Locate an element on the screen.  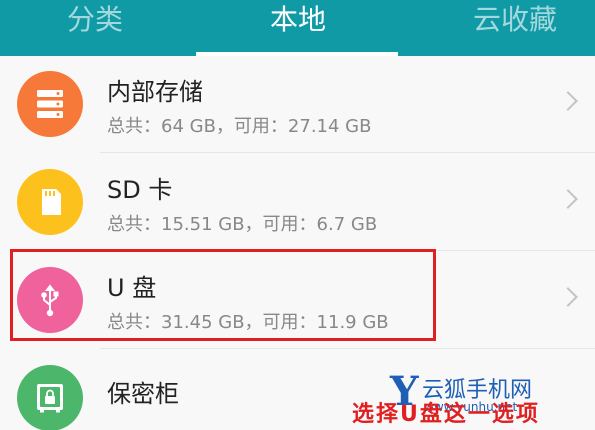
storage-item-title: 内部存储 is located at coordinates (155, 92).